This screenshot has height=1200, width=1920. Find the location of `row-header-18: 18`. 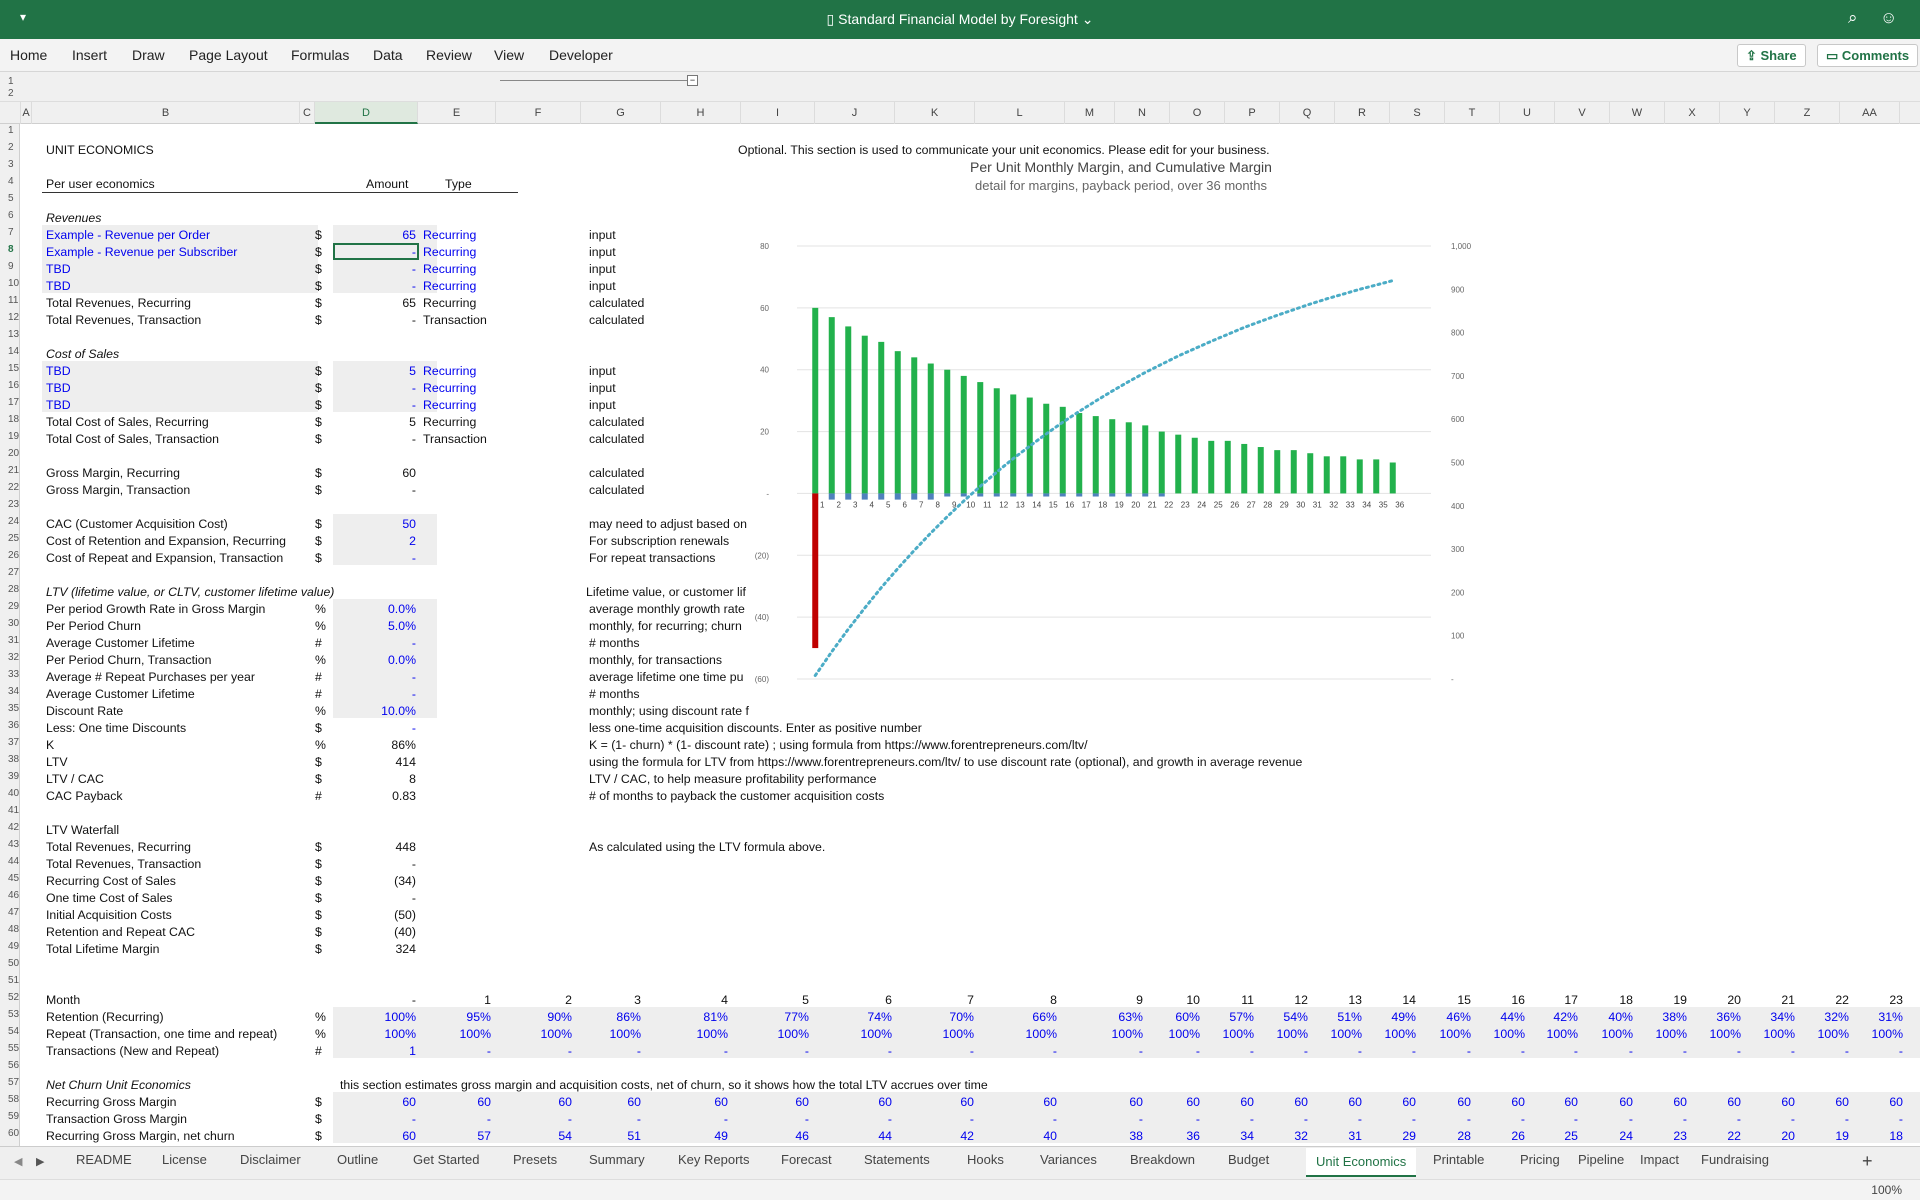

row-header-18: 18 is located at coordinates (10, 419).